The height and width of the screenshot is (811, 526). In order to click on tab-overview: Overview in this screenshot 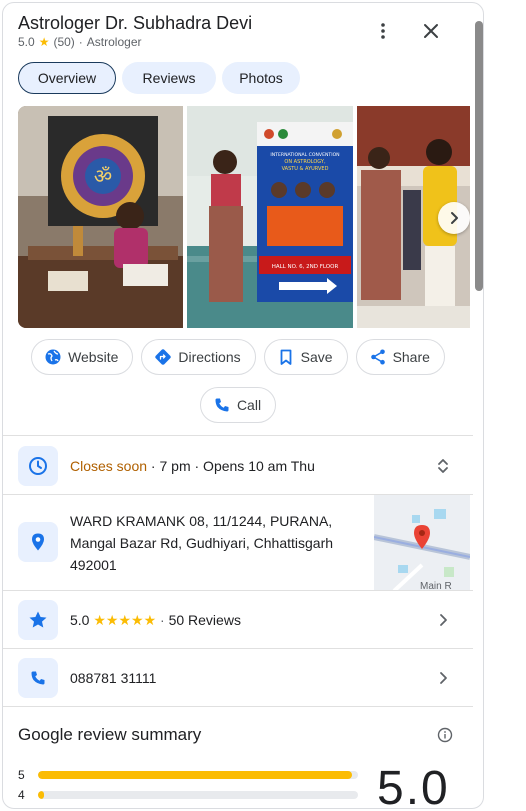, I will do `click(67, 78)`.